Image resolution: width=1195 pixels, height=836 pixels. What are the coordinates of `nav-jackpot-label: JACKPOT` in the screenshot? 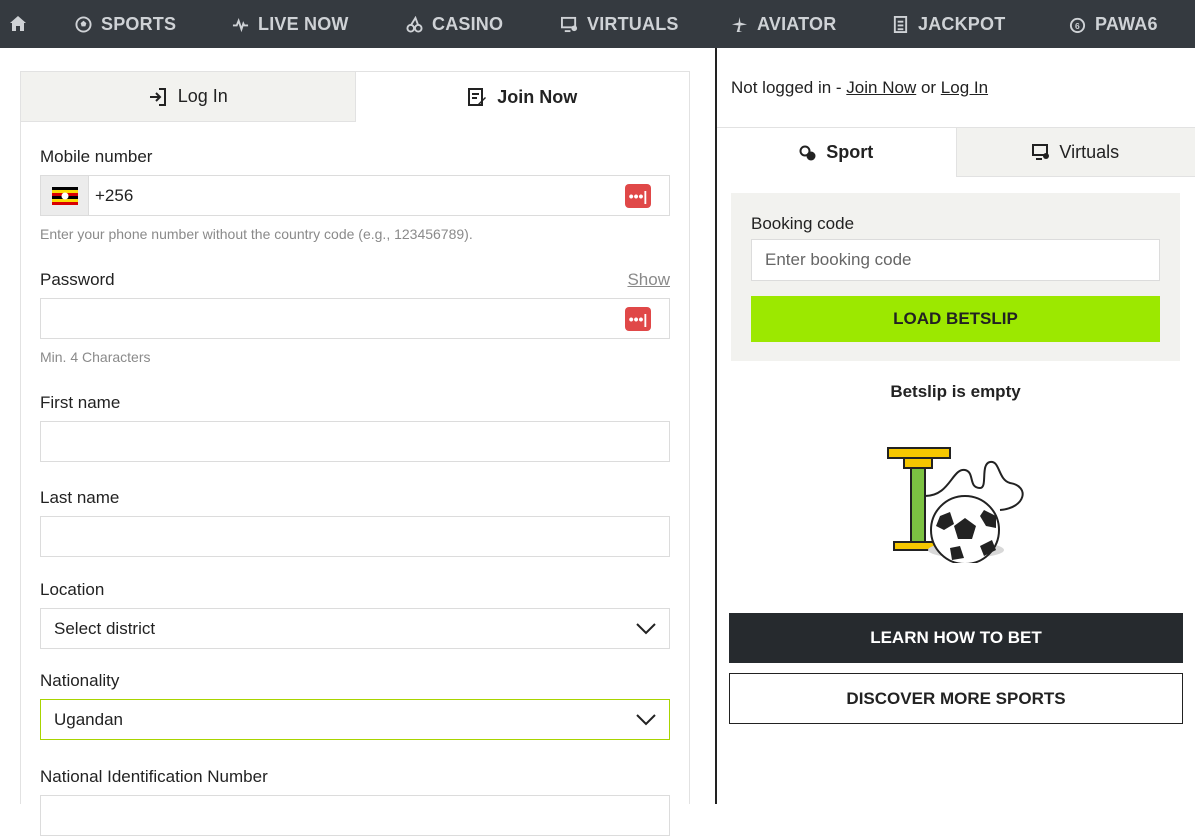 It's located at (961, 24).